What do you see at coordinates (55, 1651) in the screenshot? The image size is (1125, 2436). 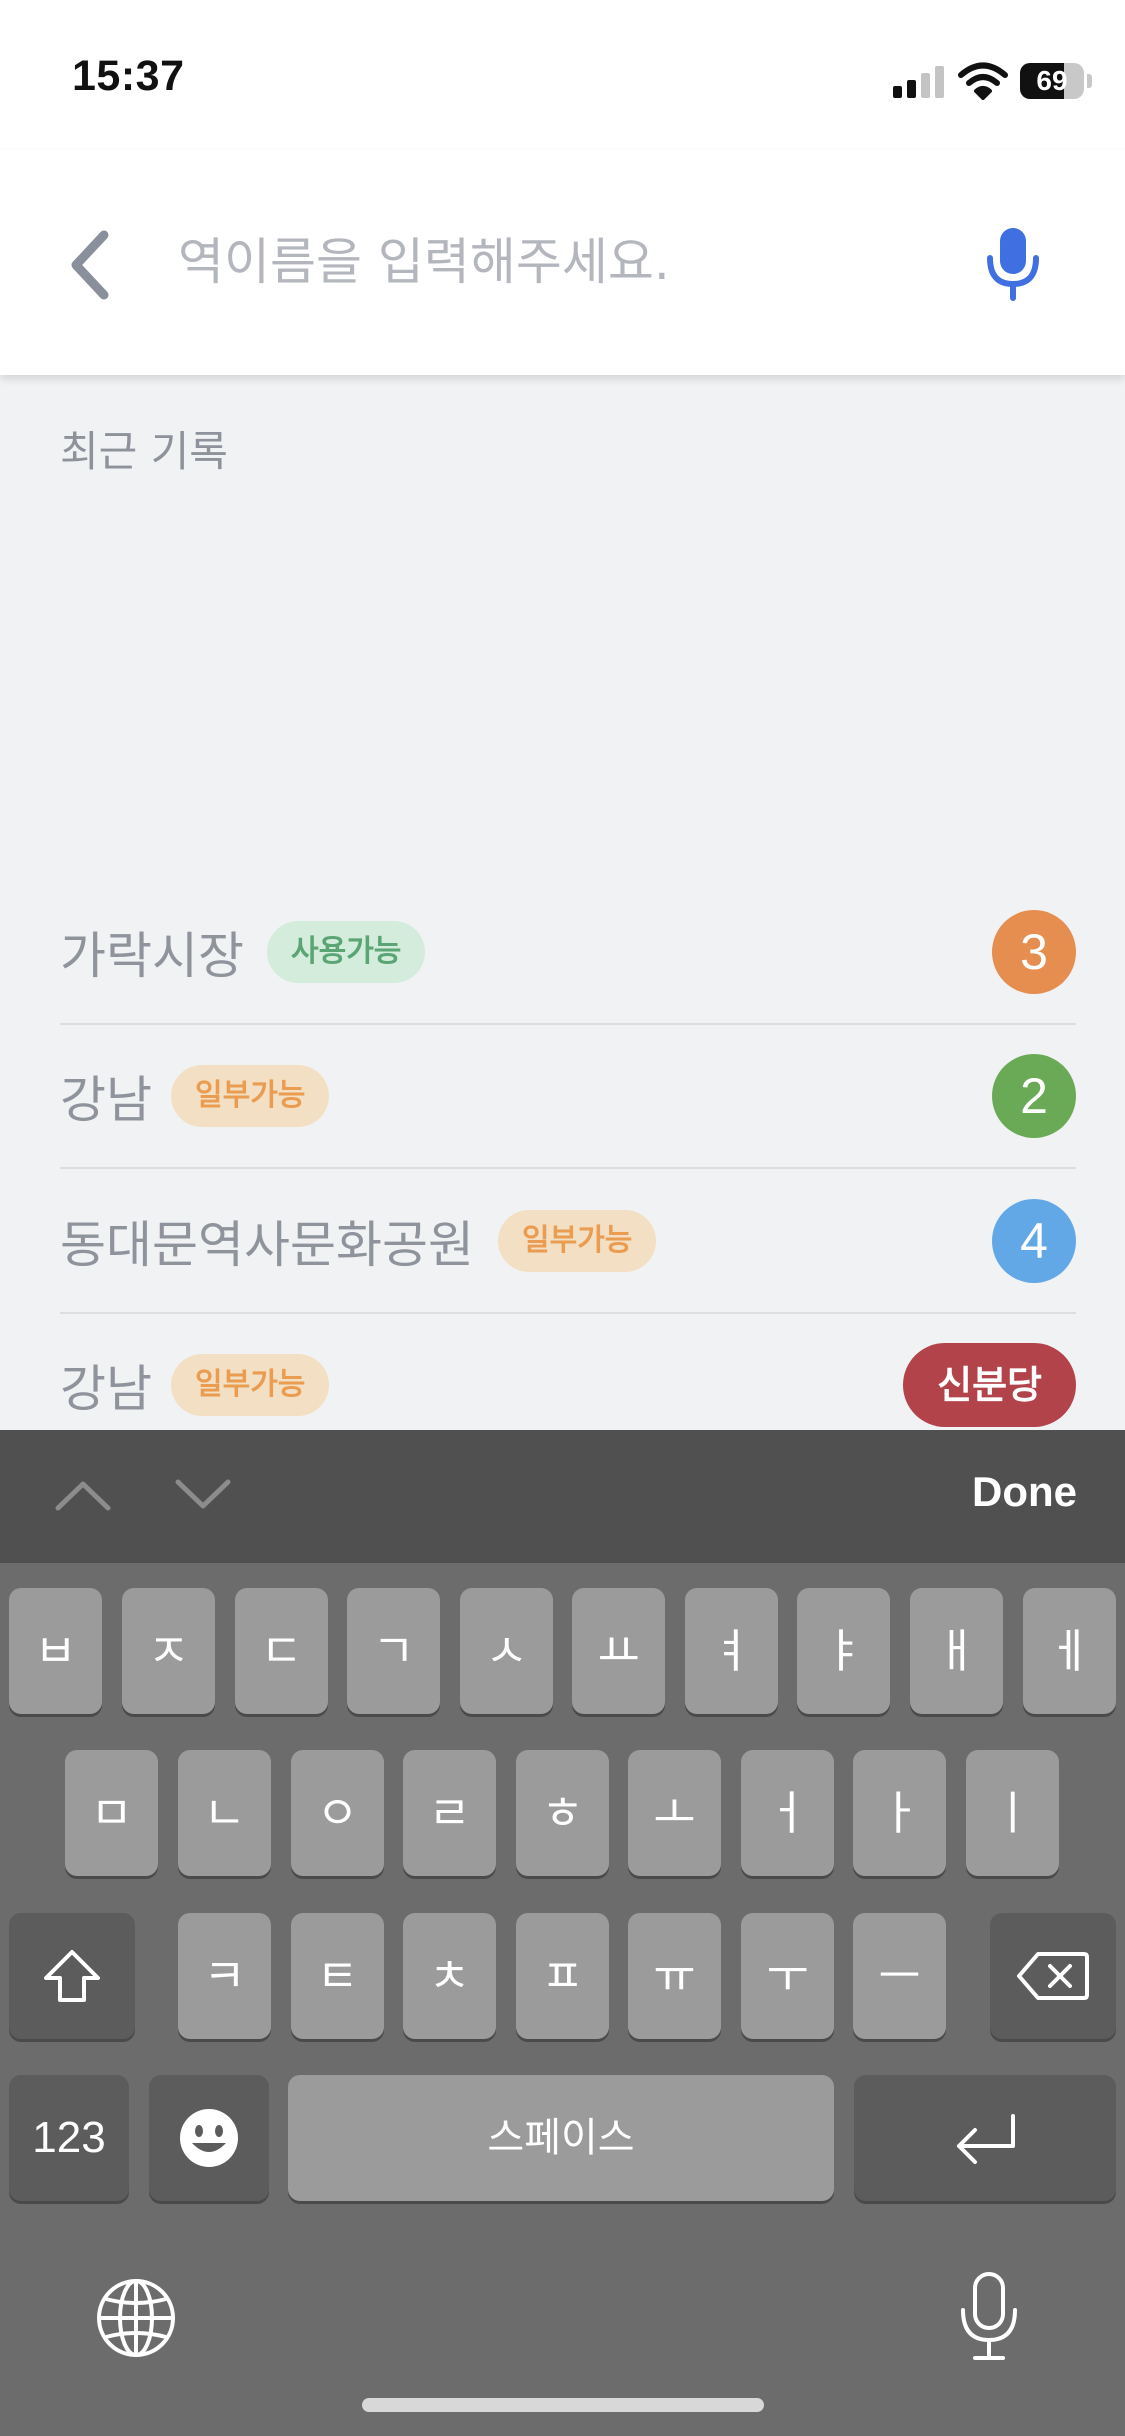 I see `key: ㅂ` at bounding box center [55, 1651].